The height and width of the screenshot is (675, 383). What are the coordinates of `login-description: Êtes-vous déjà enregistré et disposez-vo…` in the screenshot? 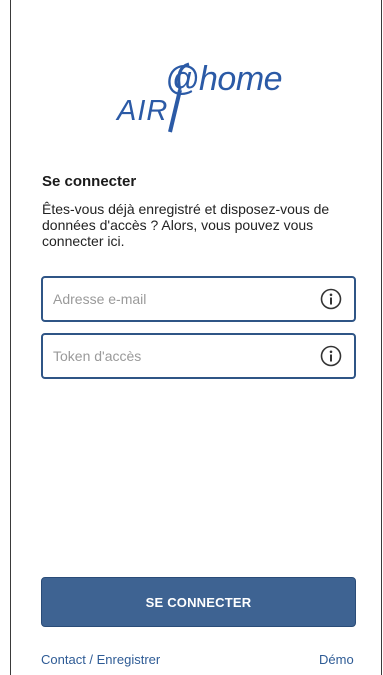 It's located at (186, 225).